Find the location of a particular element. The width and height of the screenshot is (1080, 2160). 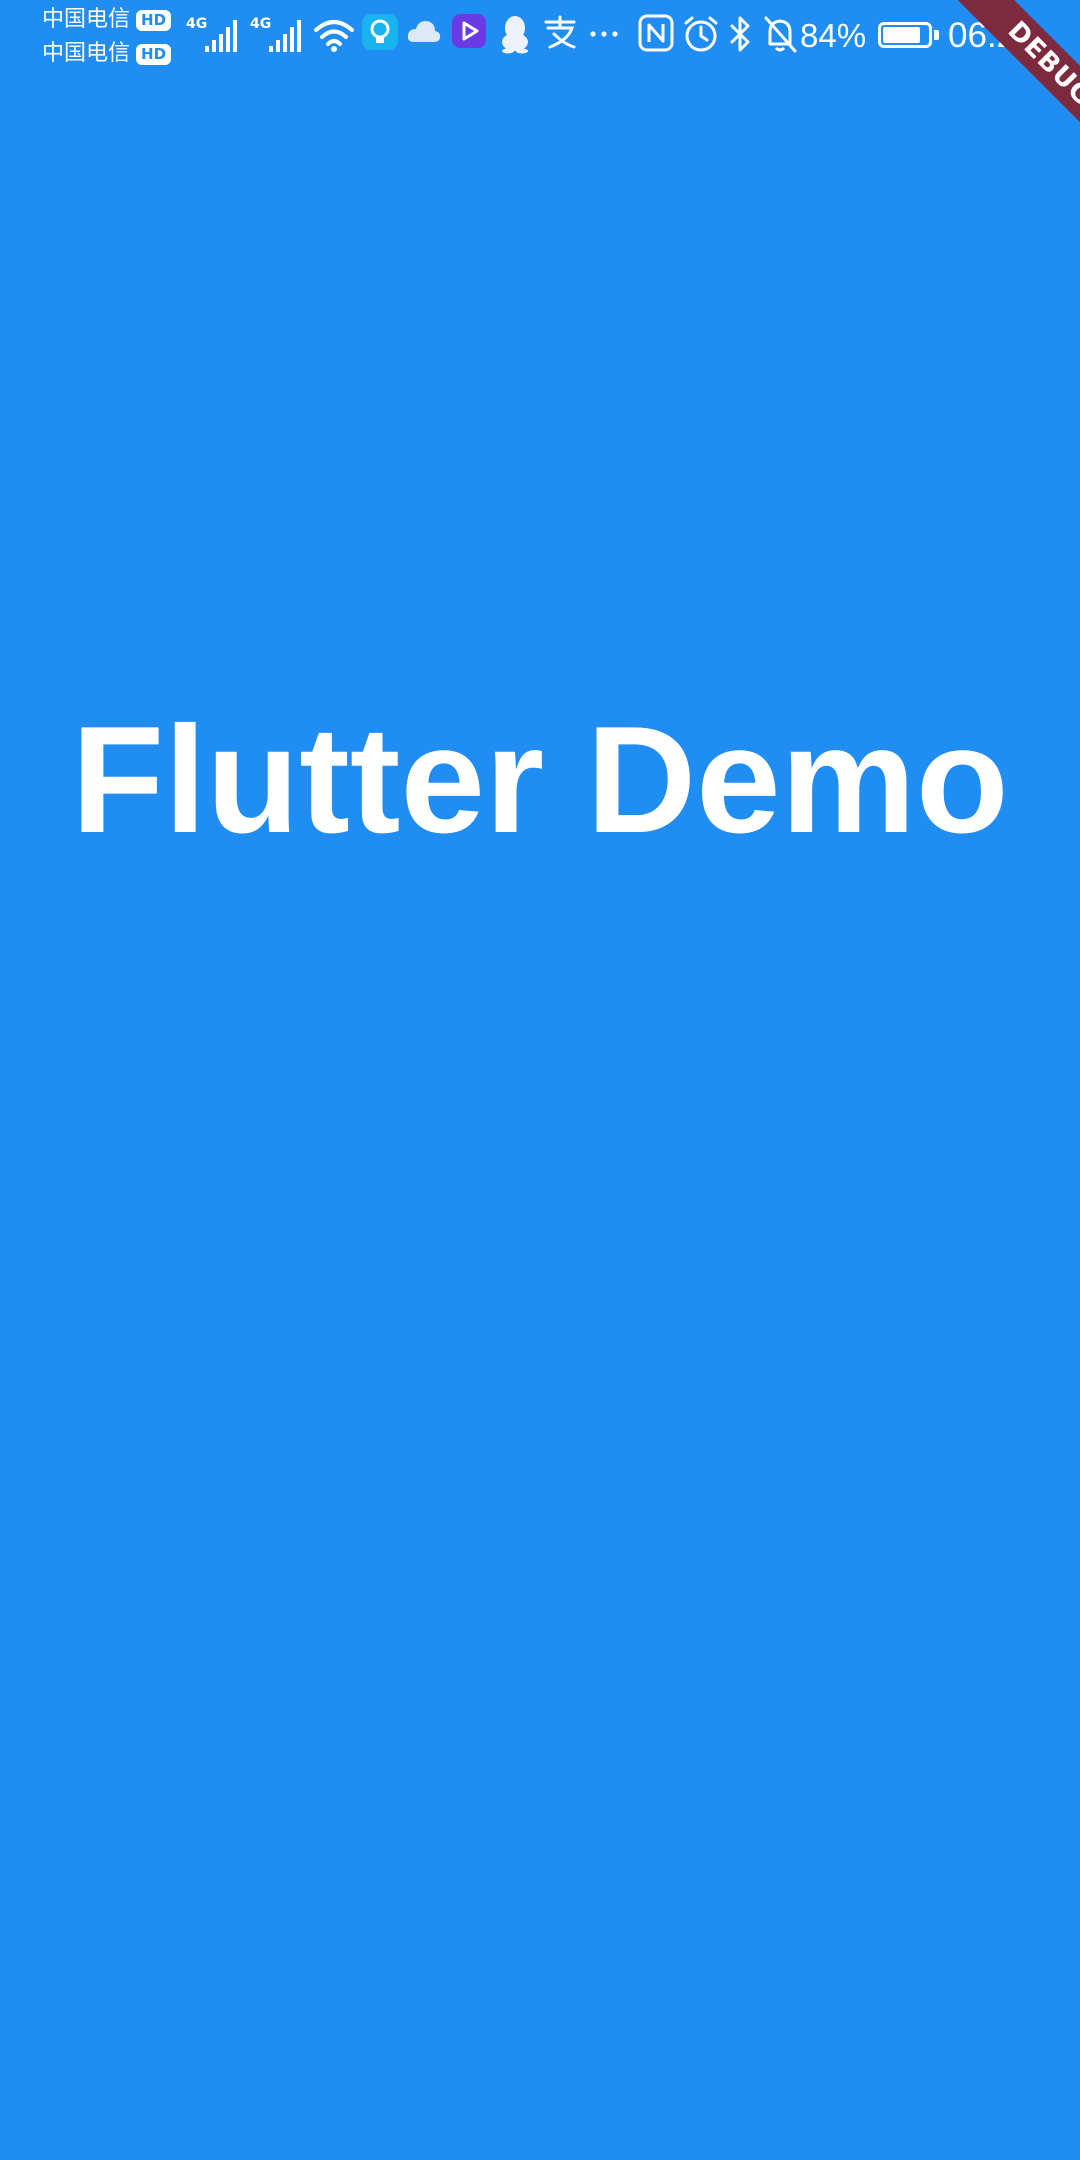

lightbulb-app-icon is located at coordinates (380, 35).